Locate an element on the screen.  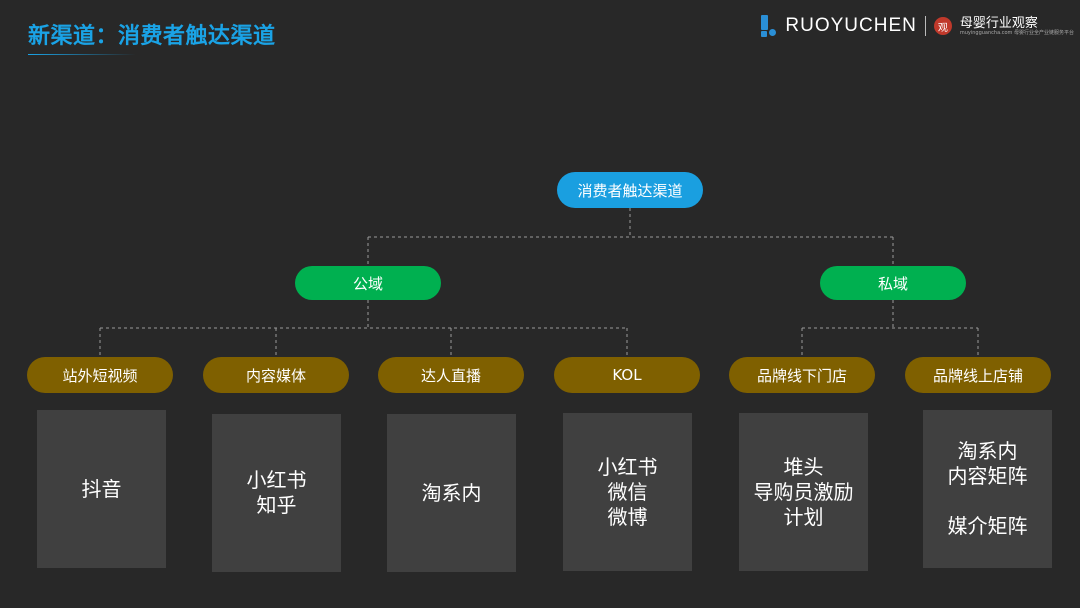
detail-box: 抖音 is located at coordinates (101, 489).